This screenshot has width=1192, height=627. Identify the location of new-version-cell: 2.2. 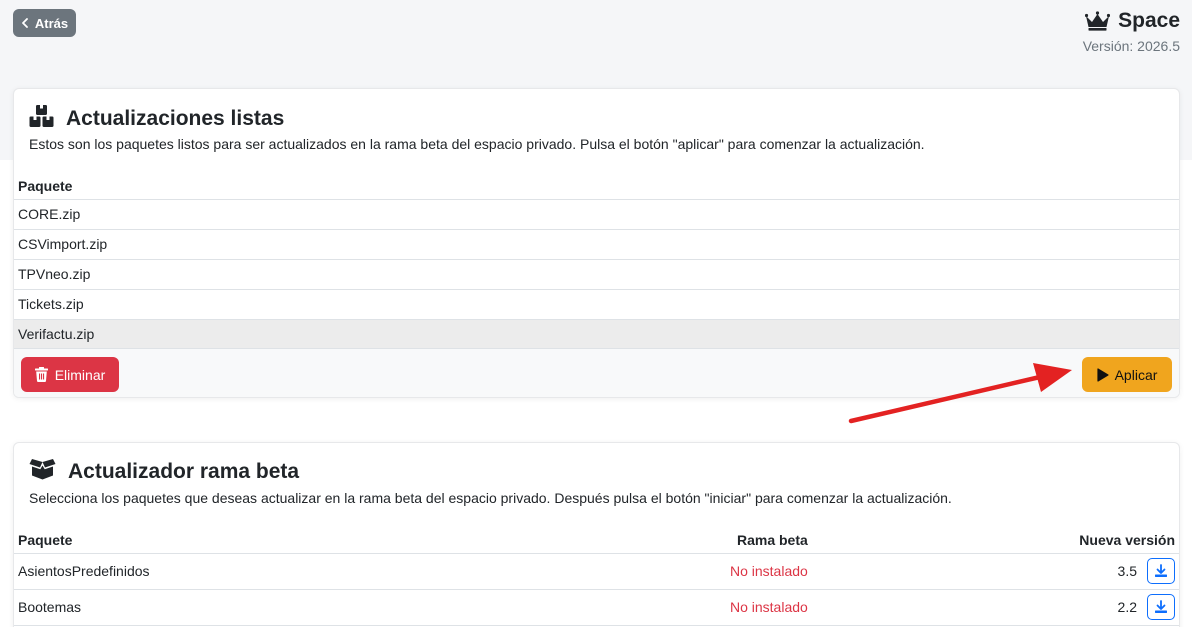
(995, 607).